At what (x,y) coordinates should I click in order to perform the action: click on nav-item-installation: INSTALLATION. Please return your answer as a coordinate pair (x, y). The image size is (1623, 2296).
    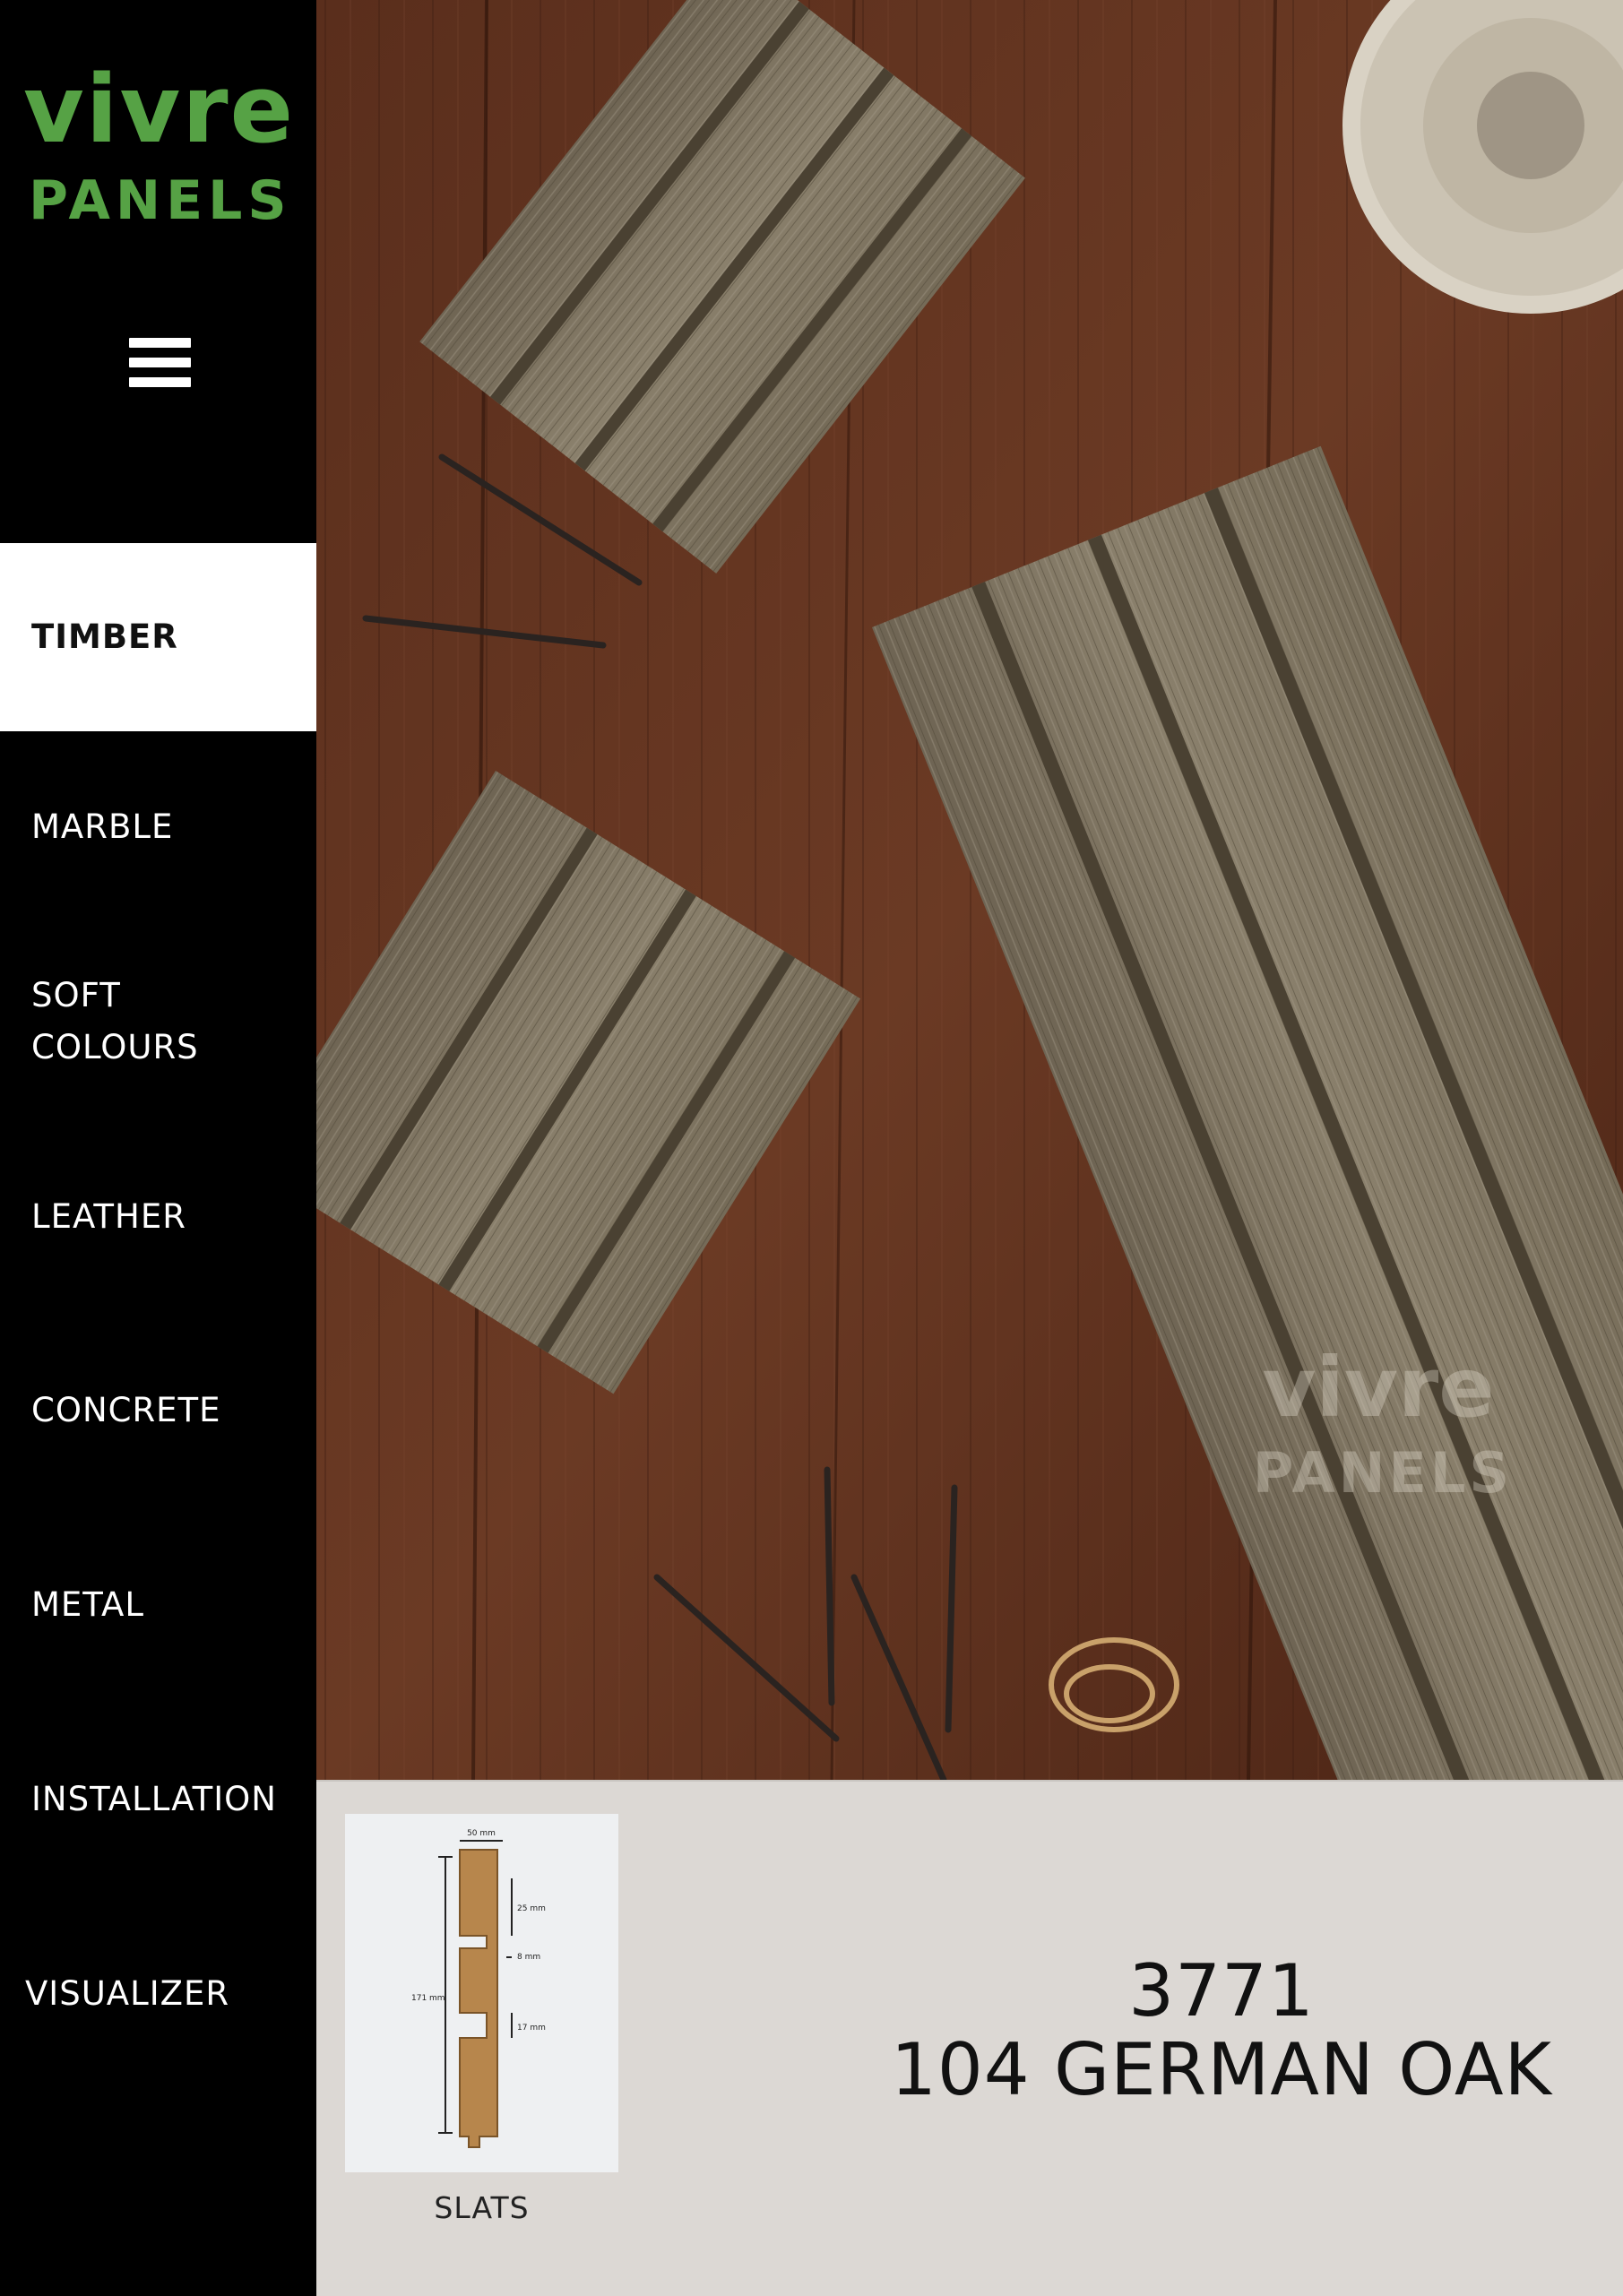
    Looking at the image, I should click on (158, 1801).